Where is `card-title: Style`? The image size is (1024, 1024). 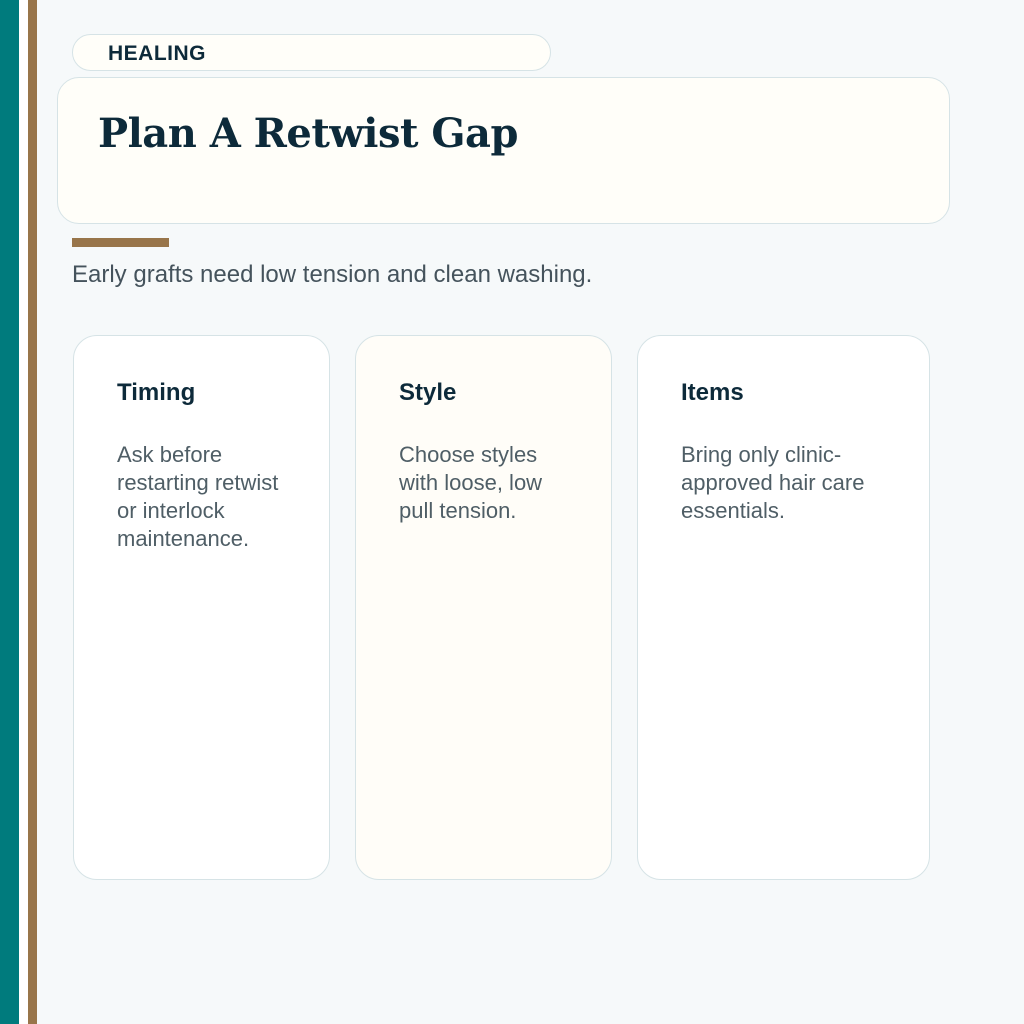
card-title: Style is located at coordinates (428, 392).